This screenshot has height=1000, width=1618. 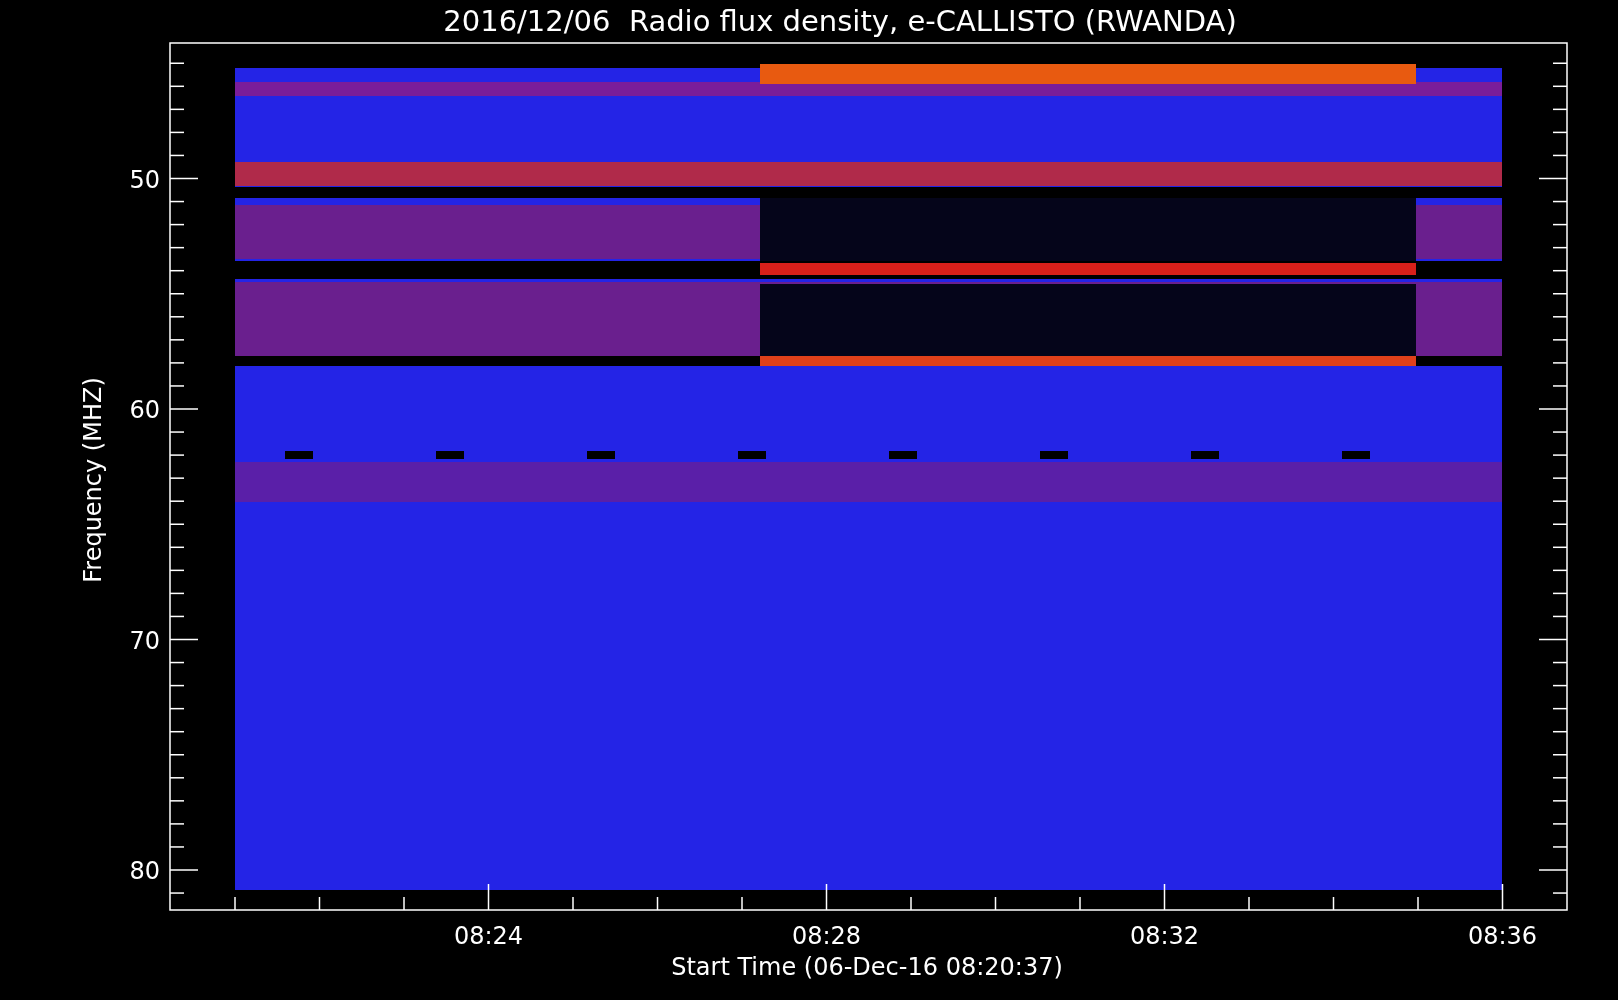 What do you see at coordinates (144, 179) in the screenshot?
I see `y-tick-label: 50` at bounding box center [144, 179].